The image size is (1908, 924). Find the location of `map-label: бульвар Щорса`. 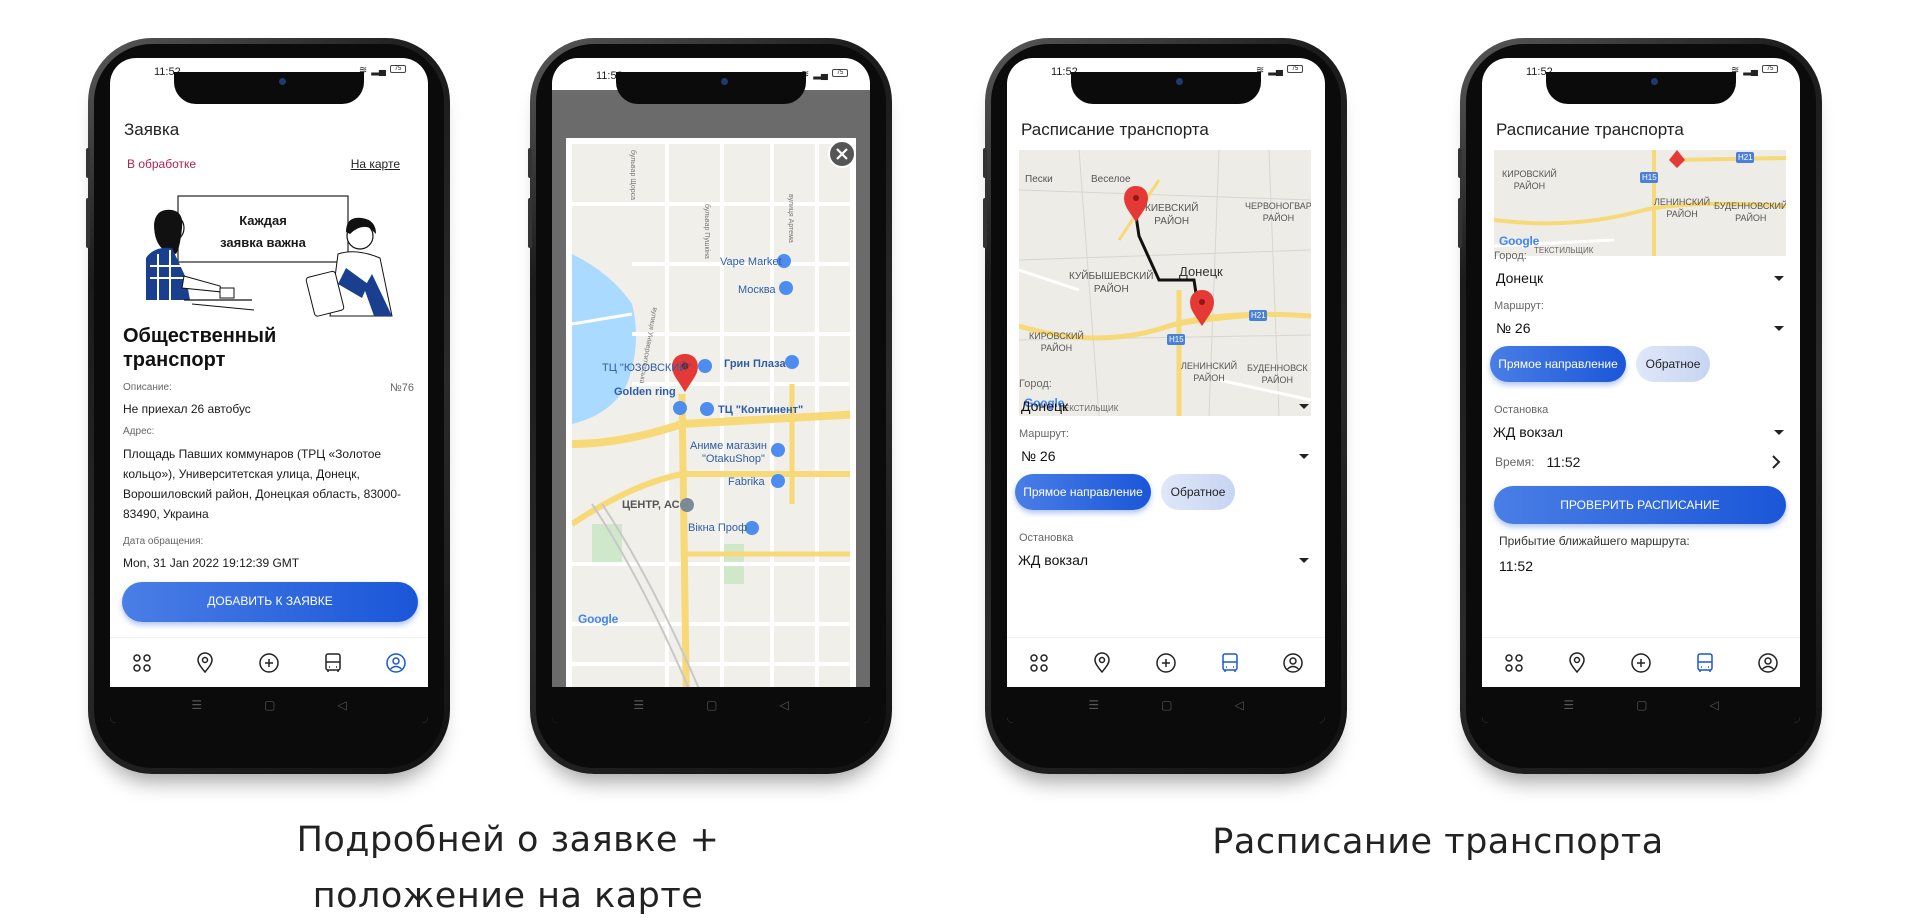

map-label: бульвар Щорса is located at coordinates (632, 175).